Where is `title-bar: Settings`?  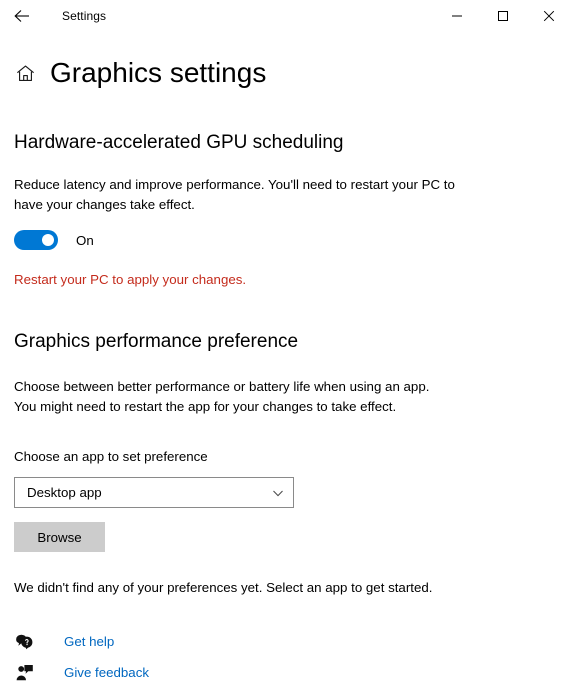
title-bar: Settings is located at coordinates (286, 16).